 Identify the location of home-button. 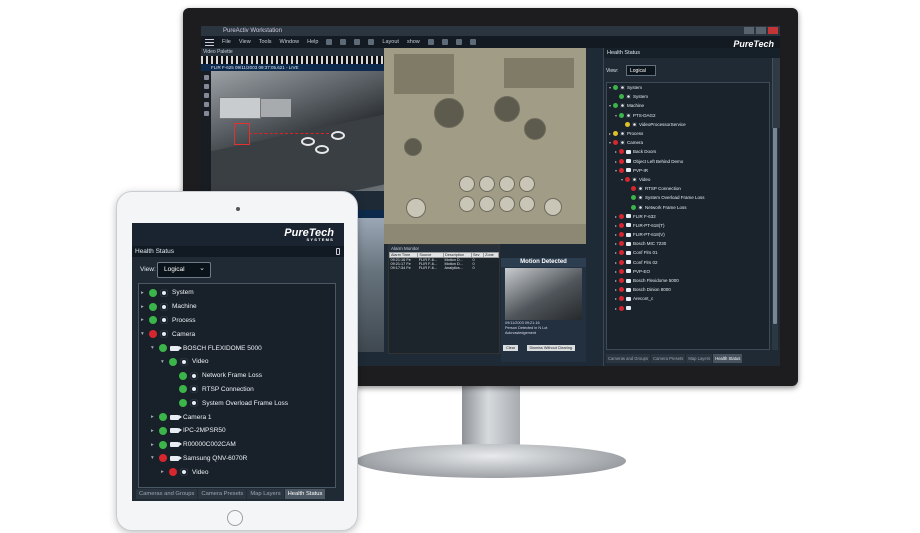
(235, 518).